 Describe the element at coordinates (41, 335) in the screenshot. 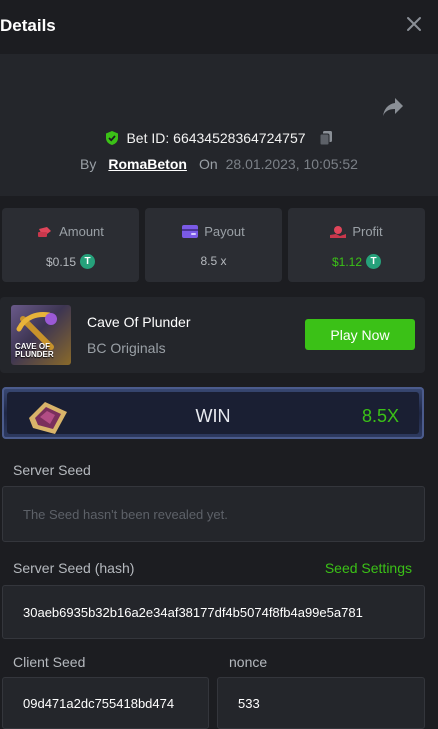

I see `game-thumbnail: CAVE OF PLUNDER` at that location.